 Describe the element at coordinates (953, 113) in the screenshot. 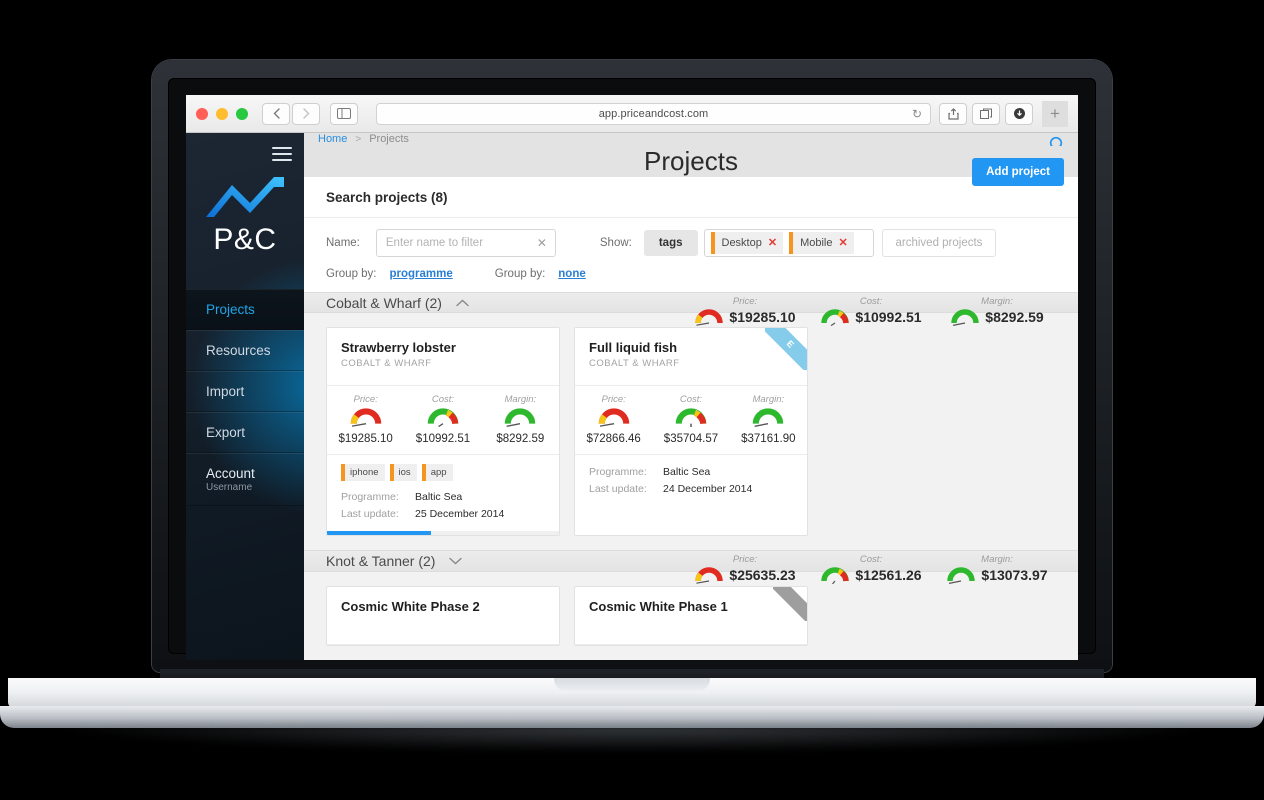

I see `share-icon` at that location.